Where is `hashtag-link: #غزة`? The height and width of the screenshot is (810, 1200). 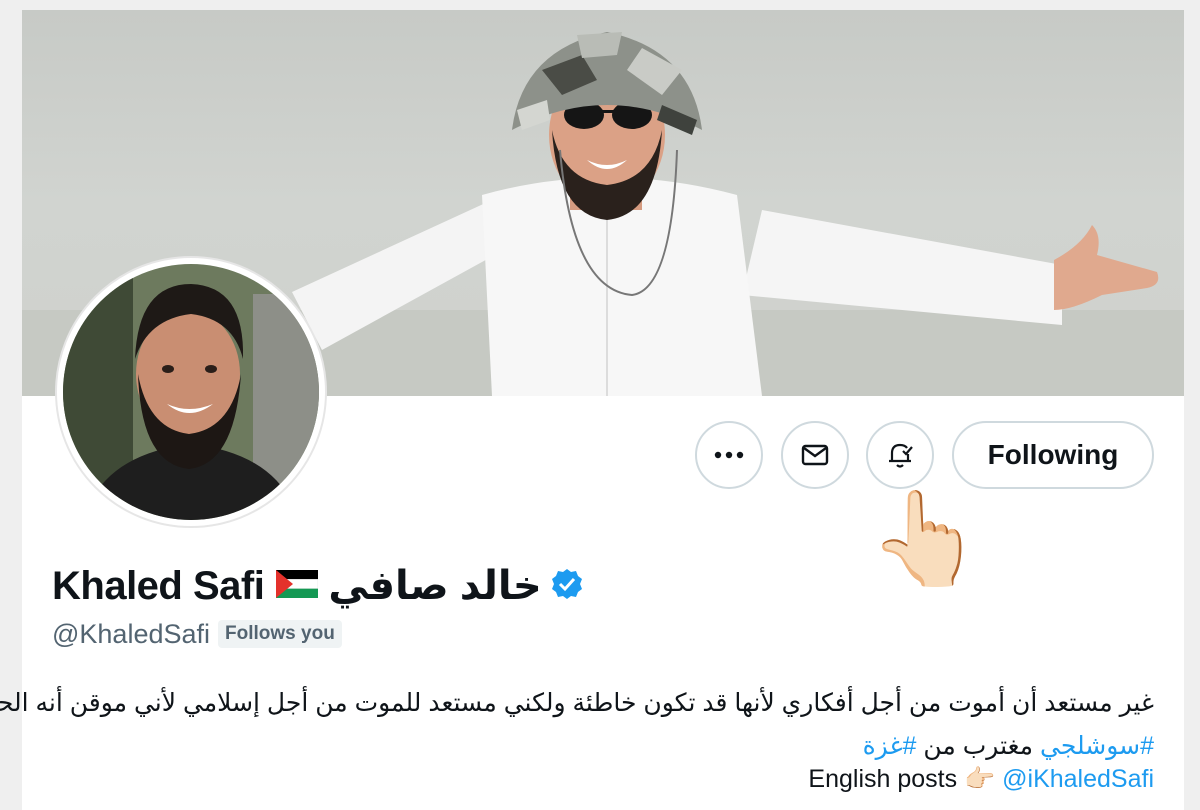 hashtag-link: #غزة is located at coordinates (890, 746).